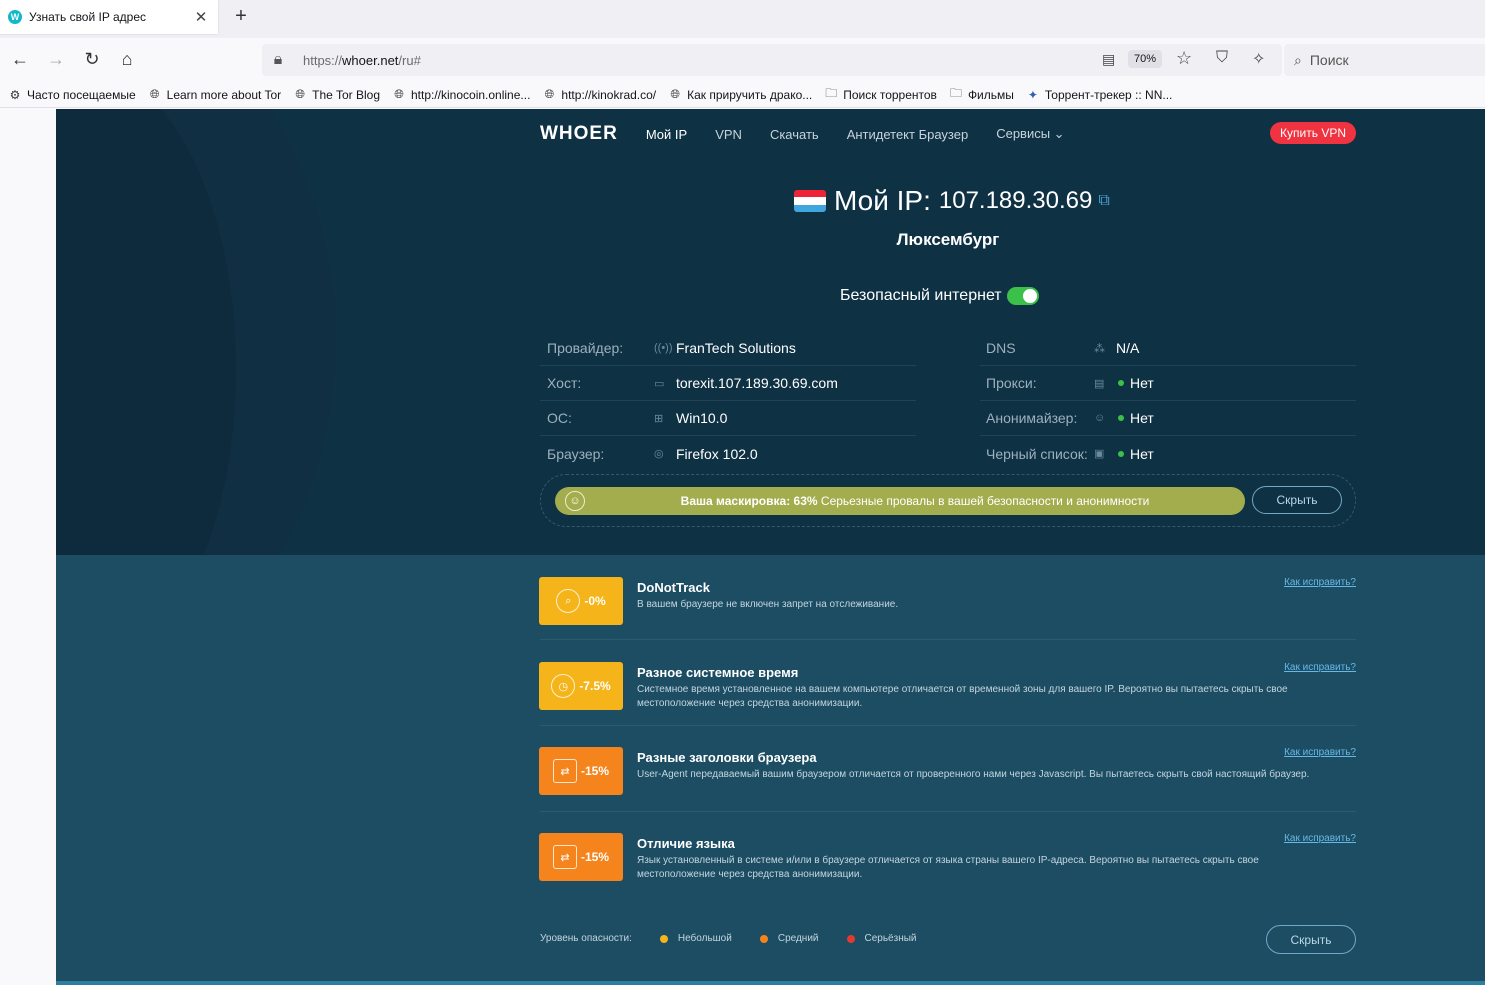 This screenshot has height=985, width=1485. What do you see at coordinates (763, 938) in the screenshot?
I see `legend-dot-medium` at bounding box center [763, 938].